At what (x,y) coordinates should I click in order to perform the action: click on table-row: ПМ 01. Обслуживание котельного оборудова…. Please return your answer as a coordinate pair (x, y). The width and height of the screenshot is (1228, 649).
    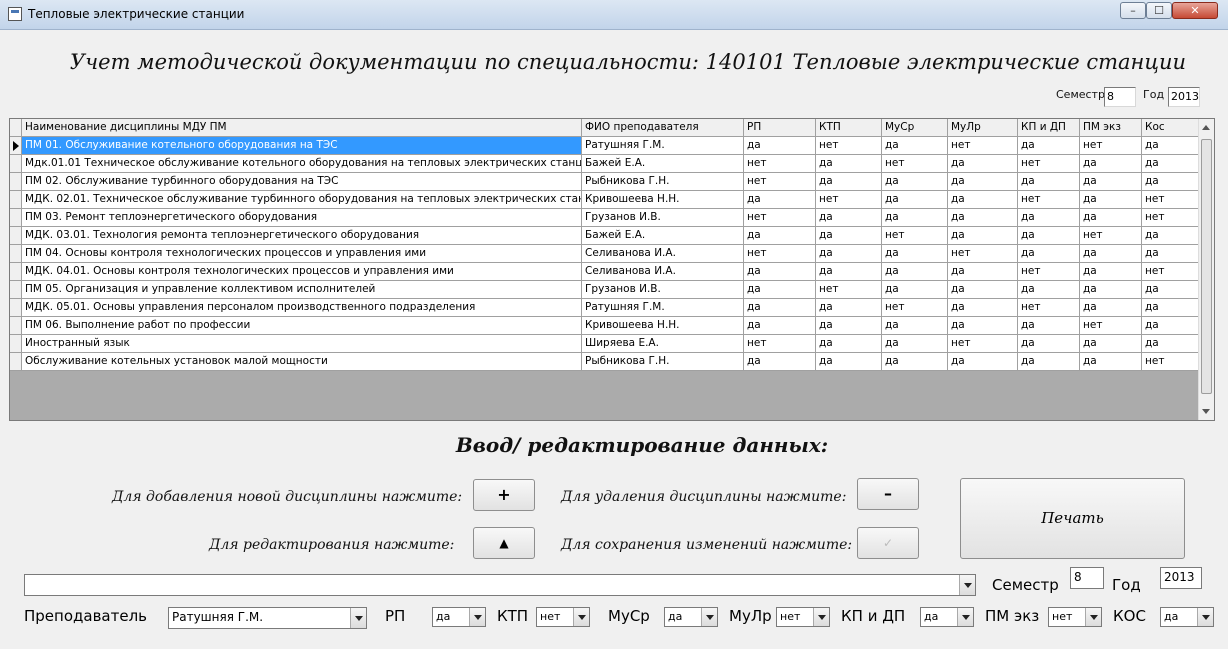
    Looking at the image, I should click on (605, 146).